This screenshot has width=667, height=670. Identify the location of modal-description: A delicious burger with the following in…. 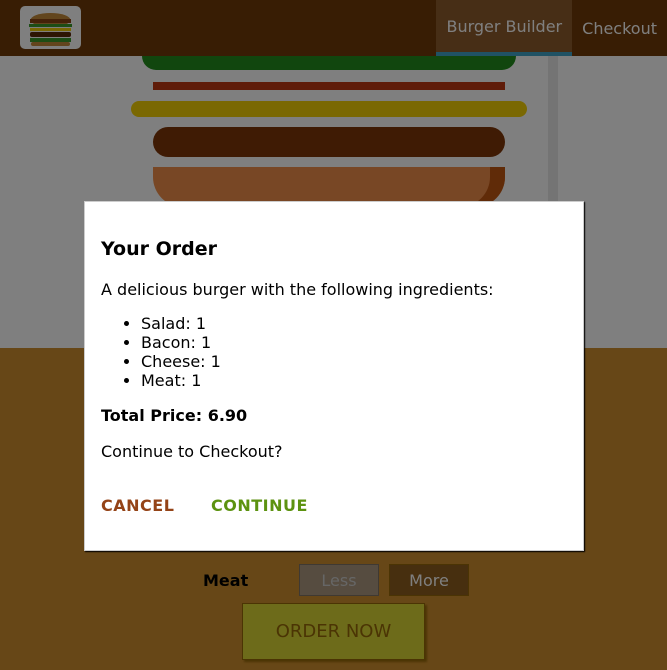
(297, 289).